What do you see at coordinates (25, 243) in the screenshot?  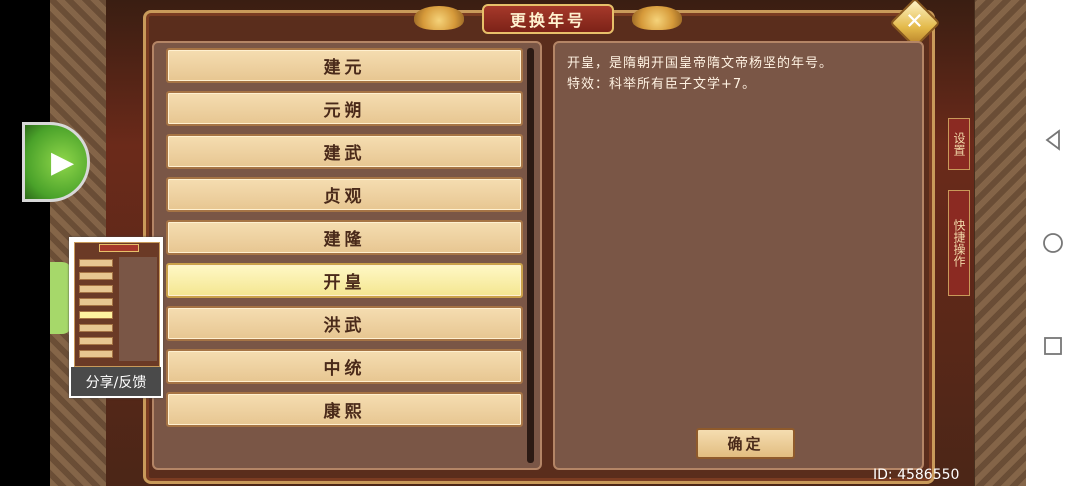 I see `left-screen-edge` at bounding box center [25, 243].